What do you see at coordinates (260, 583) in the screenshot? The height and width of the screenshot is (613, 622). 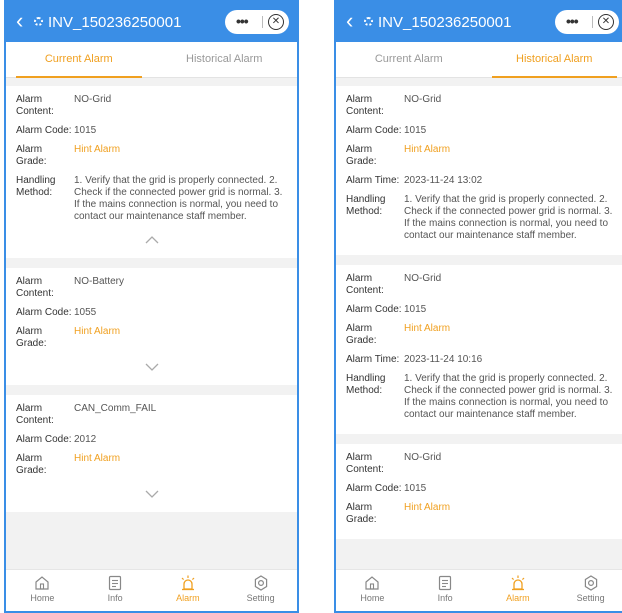 I see `setting-icon` at bounding box center [260, 583].